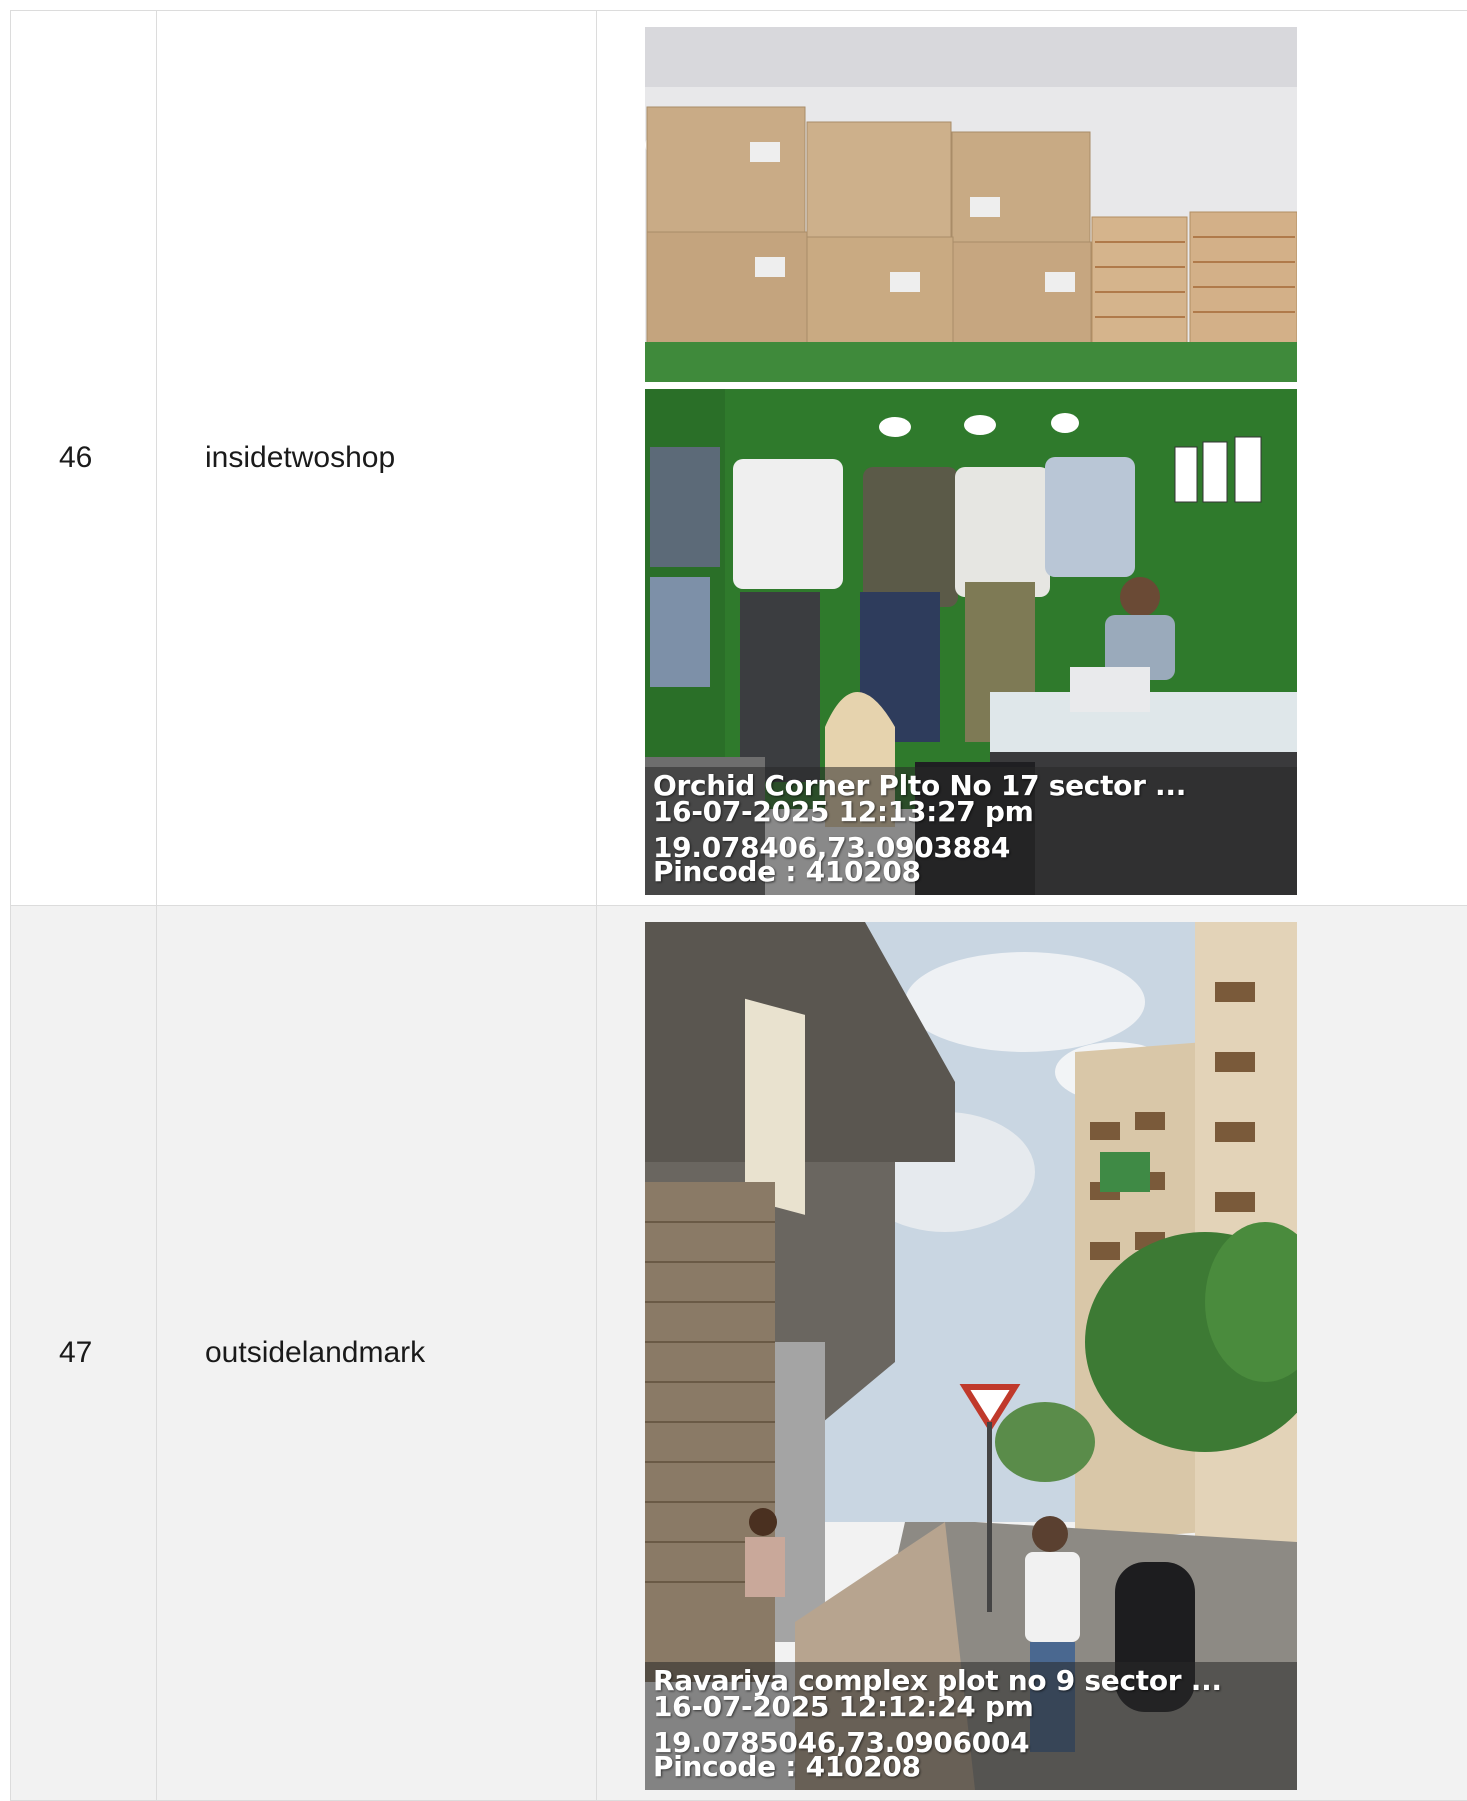 The width and height of the screenshot is (1467, 1801). What do you see at coordinates (377, 1353) in the screenshot?
I see `photo-label: outsidelandmark` at bounding box center [377, 1353].